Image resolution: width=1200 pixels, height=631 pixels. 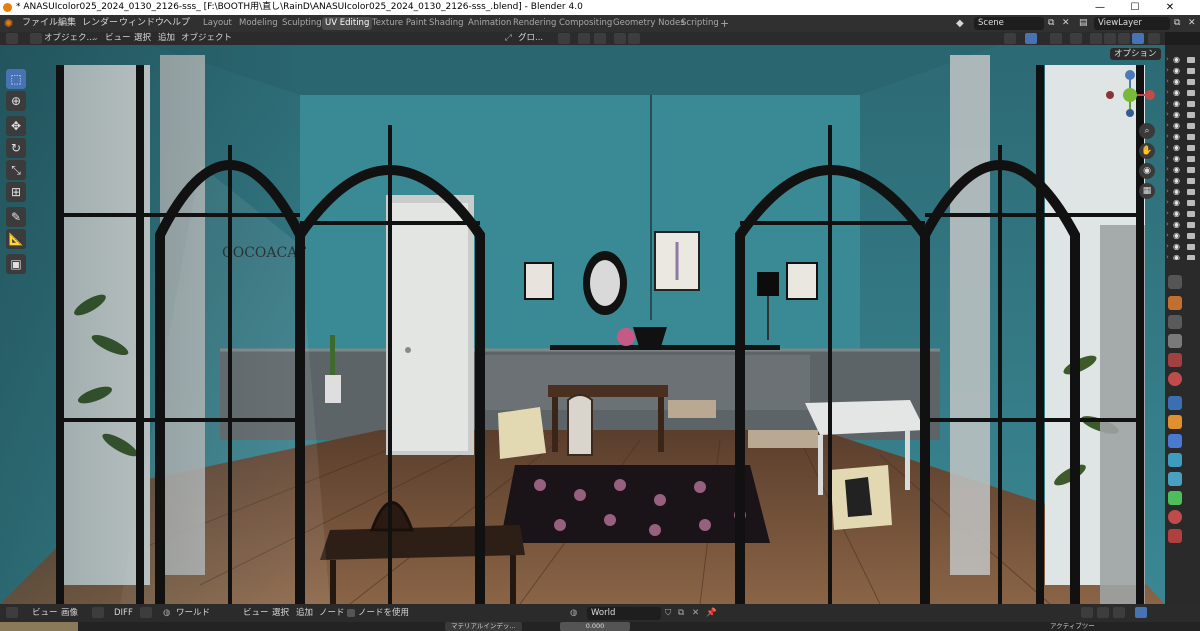 I want to click on modifier-tab-icon, so click(x=1175, y=441).